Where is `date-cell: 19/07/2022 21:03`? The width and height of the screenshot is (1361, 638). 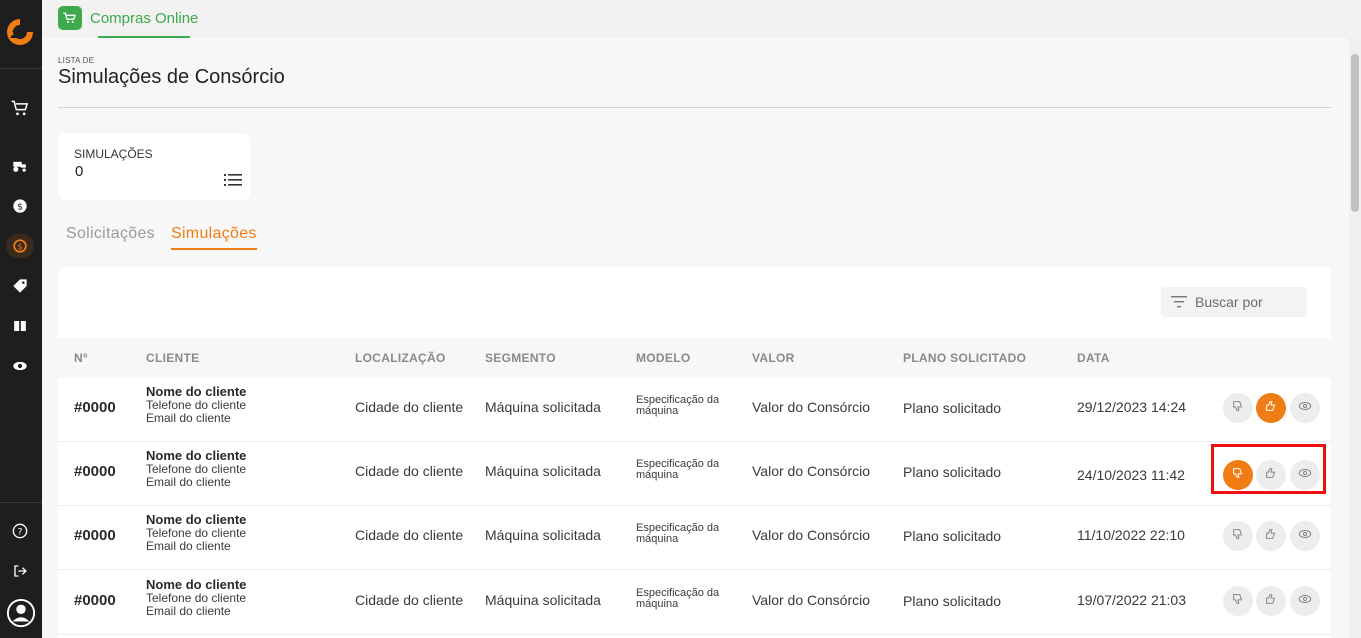 date-cell: 19/07/2022 21:03 is located at coordinates (1131, 600).